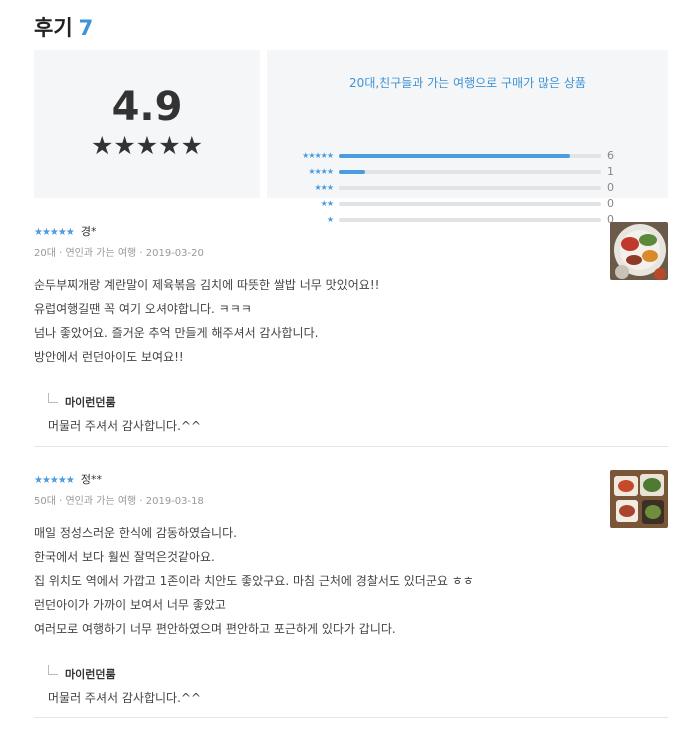 The image size is (700, 733). What do you see at coordinates (119, 501) in the screenshot?
I see `review-meta: 50대 · 연인과 가는 여행 · 2019-03-18` at bounding box center [119, 501].